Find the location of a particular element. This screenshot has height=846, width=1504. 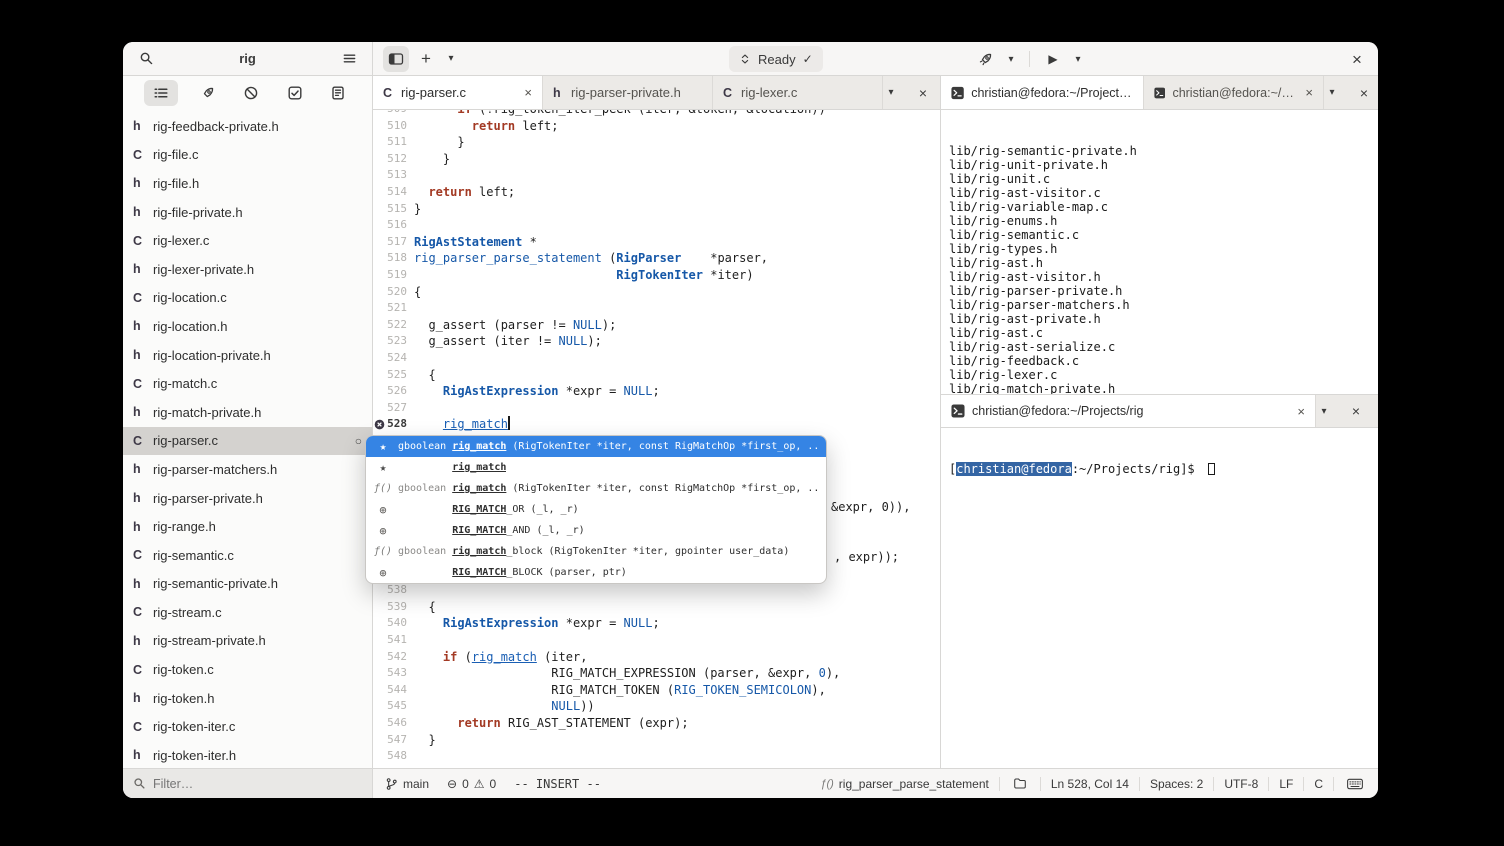

file-row: Crig-lexer.c is located at coordinates (247, 240).